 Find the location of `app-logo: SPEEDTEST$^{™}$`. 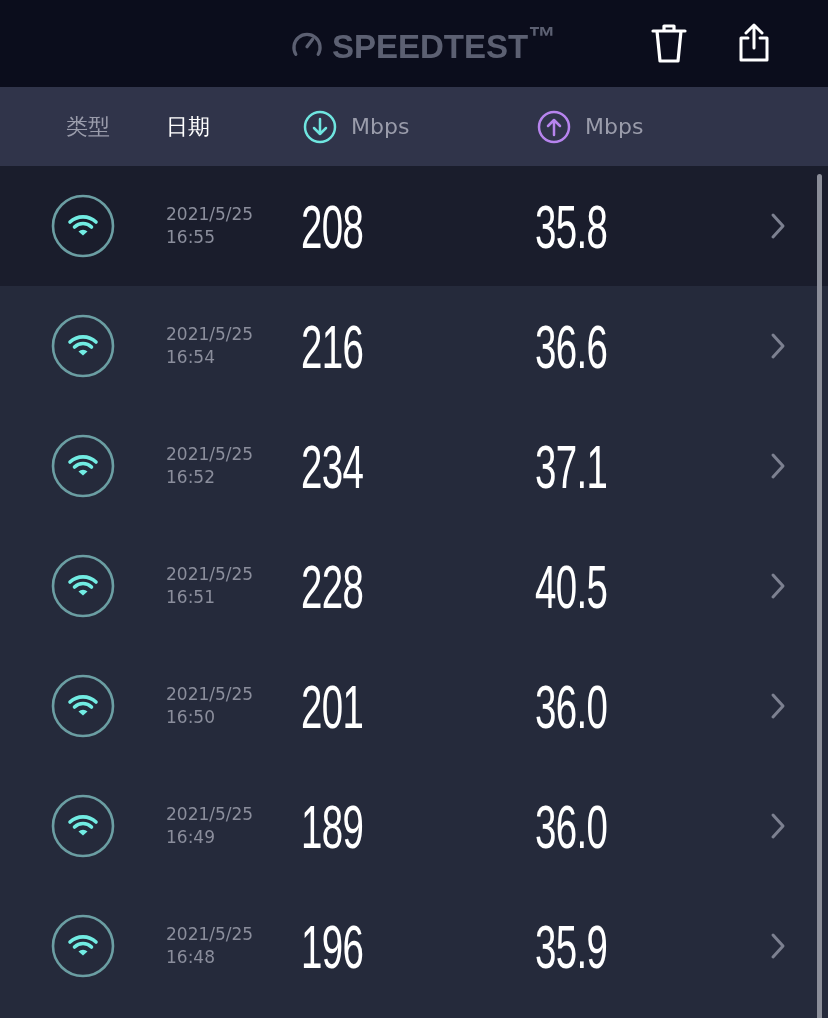

app-logo: SPEEDTEST$^{™}$ is located at coordinates (444, 43).